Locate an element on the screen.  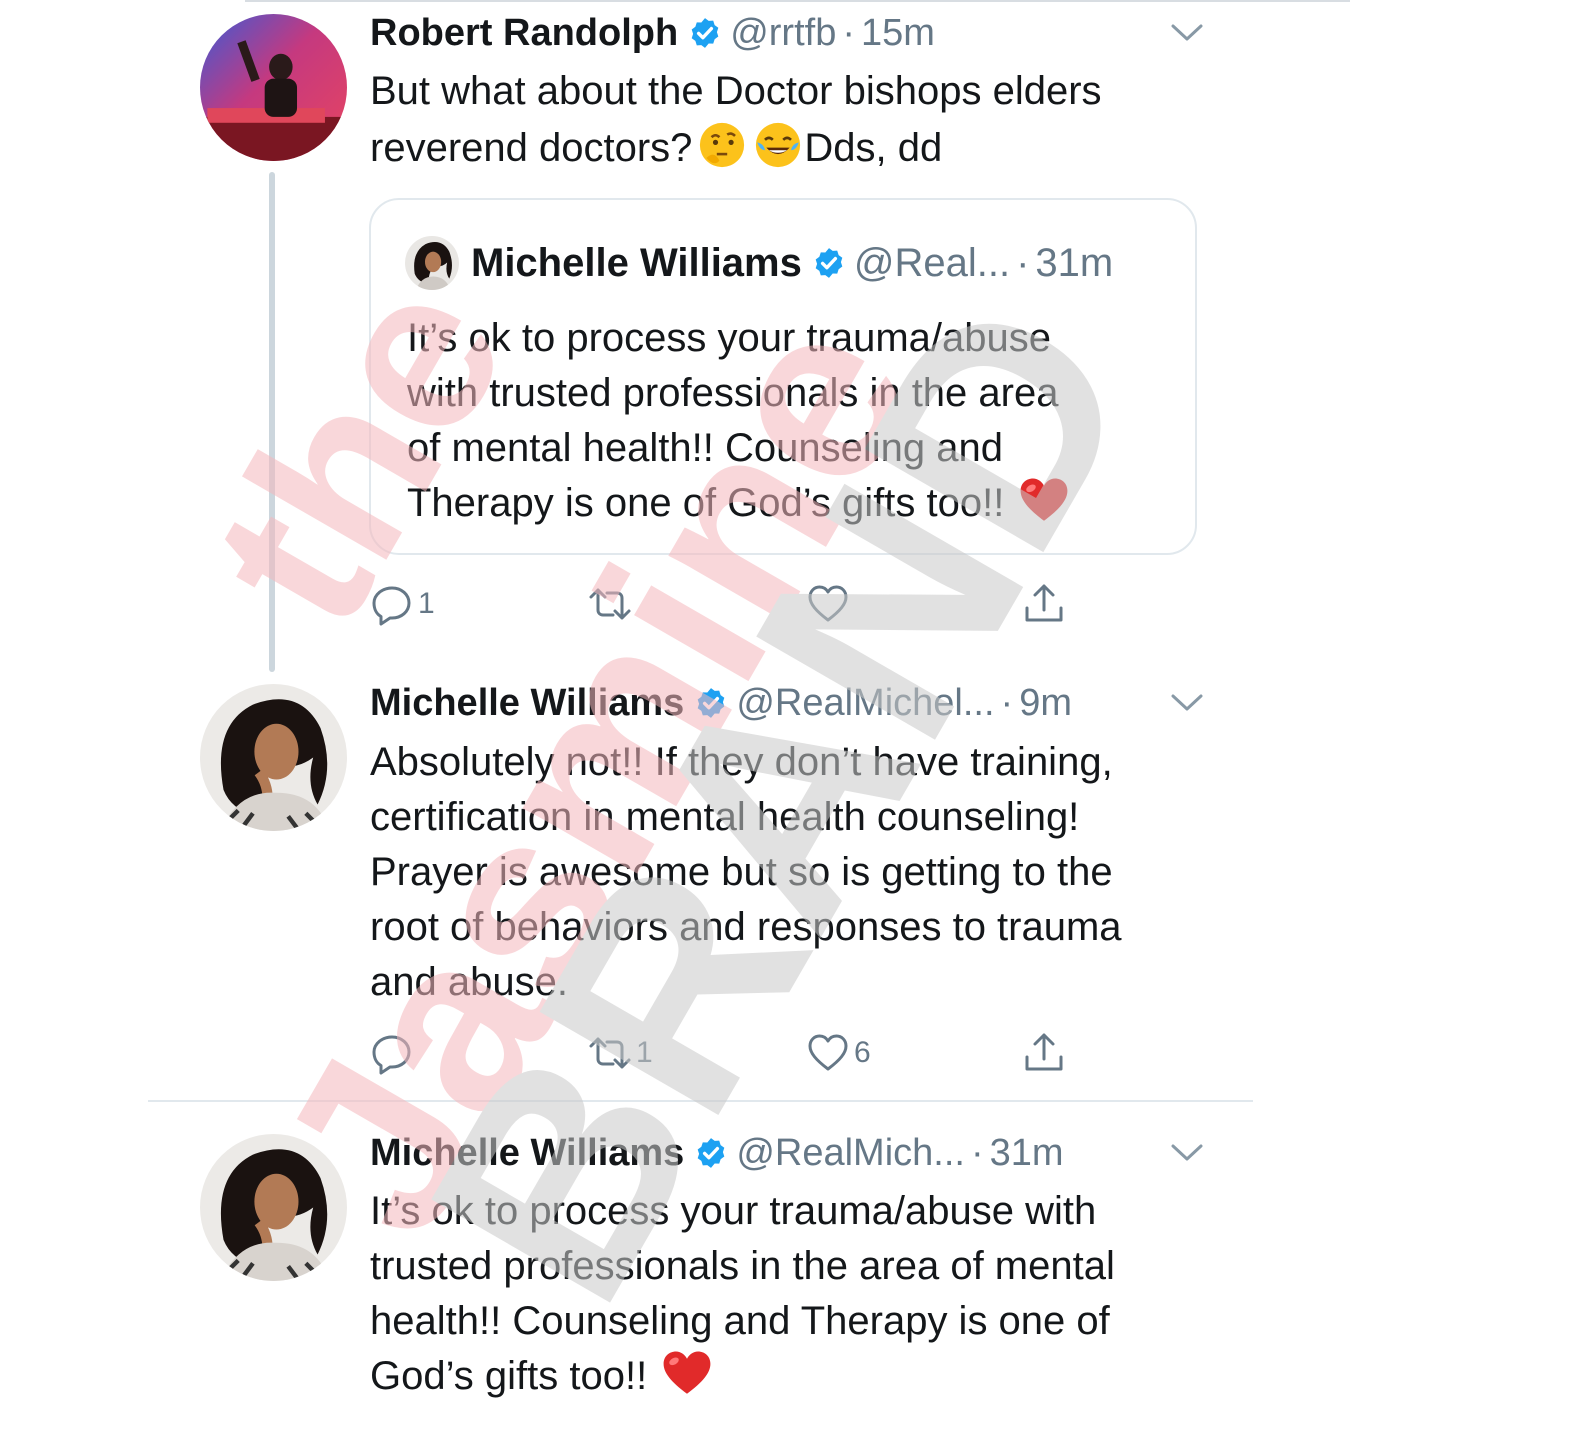
avatar-image-robert is located at coordinates (273, 87).